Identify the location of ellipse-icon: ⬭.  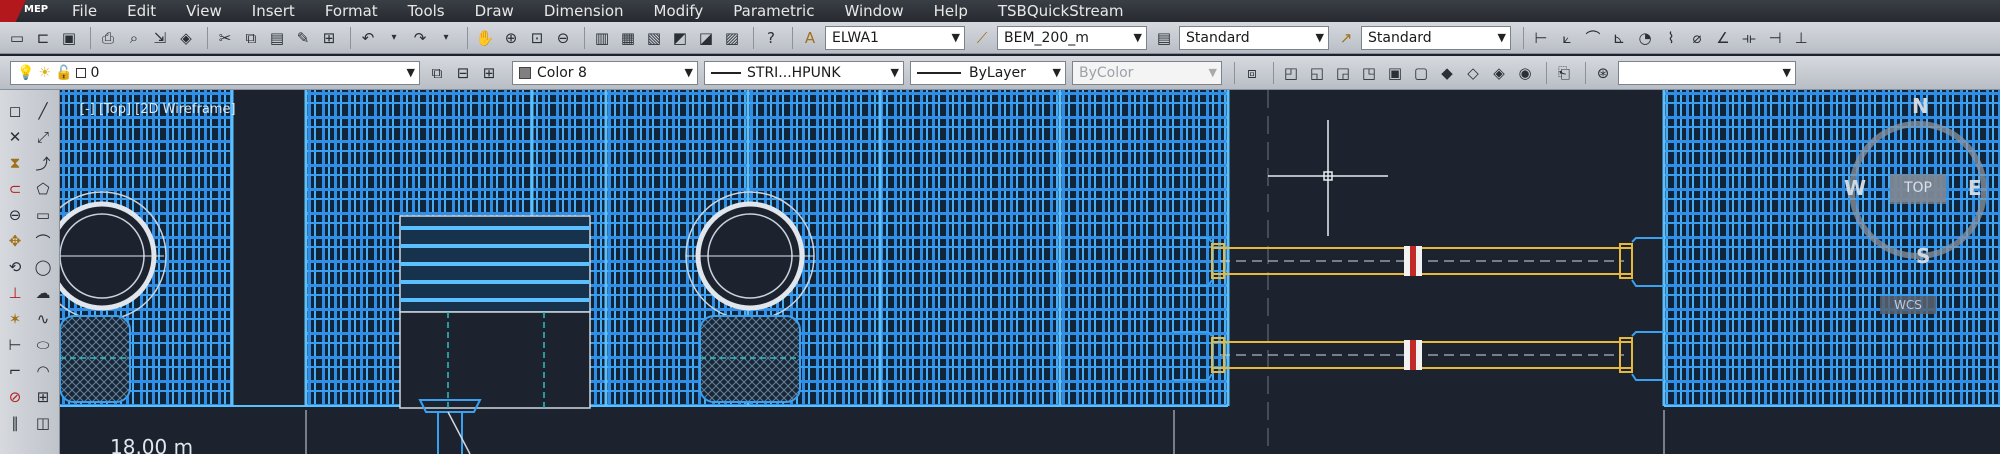
(43, 345).